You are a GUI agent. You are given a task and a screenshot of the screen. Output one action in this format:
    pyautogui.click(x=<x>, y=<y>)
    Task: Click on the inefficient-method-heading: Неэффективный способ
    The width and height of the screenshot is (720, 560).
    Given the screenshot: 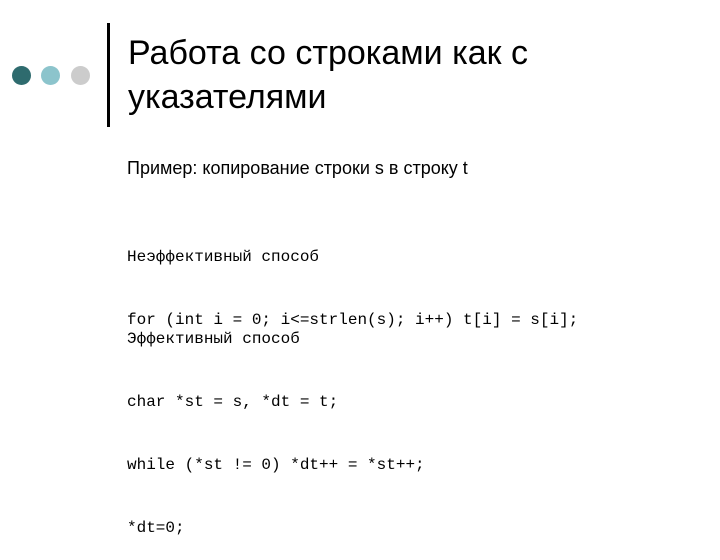 What is the action you would take?
    pyautogui.click(x=223, y=257)
    